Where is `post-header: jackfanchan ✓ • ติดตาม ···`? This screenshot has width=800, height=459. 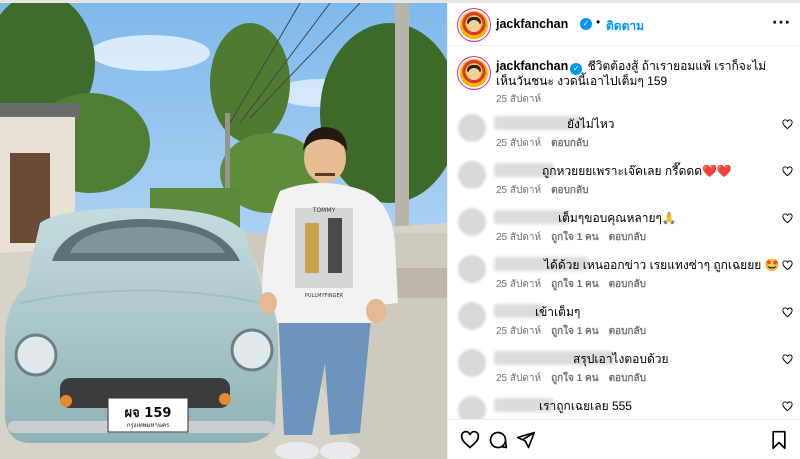
post-header: jackfanchan ✓ • ติดตาม ··· is located at coordinates (624, 24).